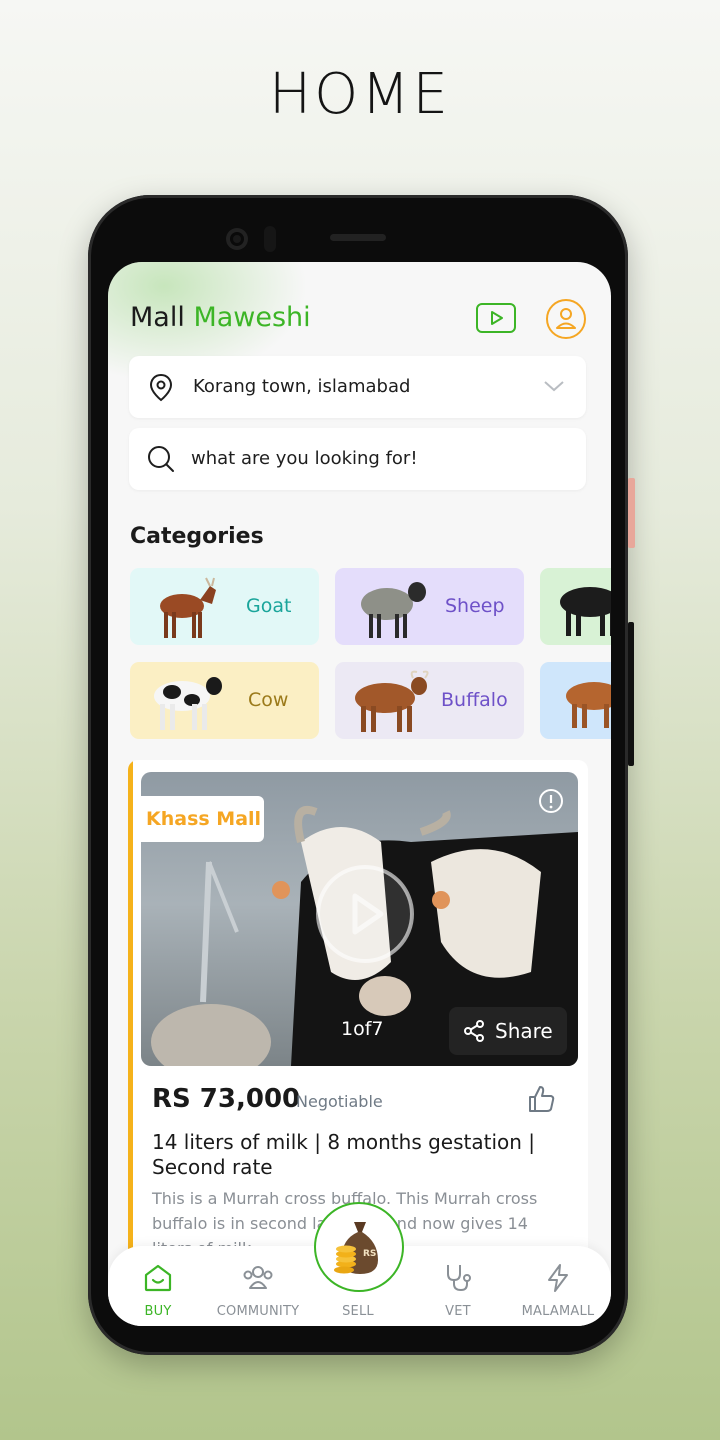  What do you see at coordinates (524, 1031) in the screenshot?
I see `share-label: Share` at bounding box center [524, 1031].